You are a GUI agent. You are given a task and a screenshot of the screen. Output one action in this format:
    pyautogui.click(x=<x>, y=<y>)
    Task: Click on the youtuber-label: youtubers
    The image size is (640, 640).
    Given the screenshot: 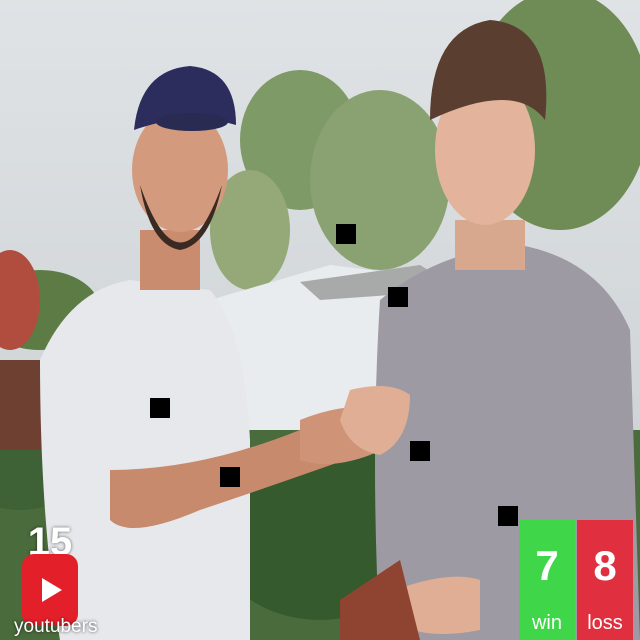 What is the action you would take?
    pyautogui.click(x=56, y=626)
    